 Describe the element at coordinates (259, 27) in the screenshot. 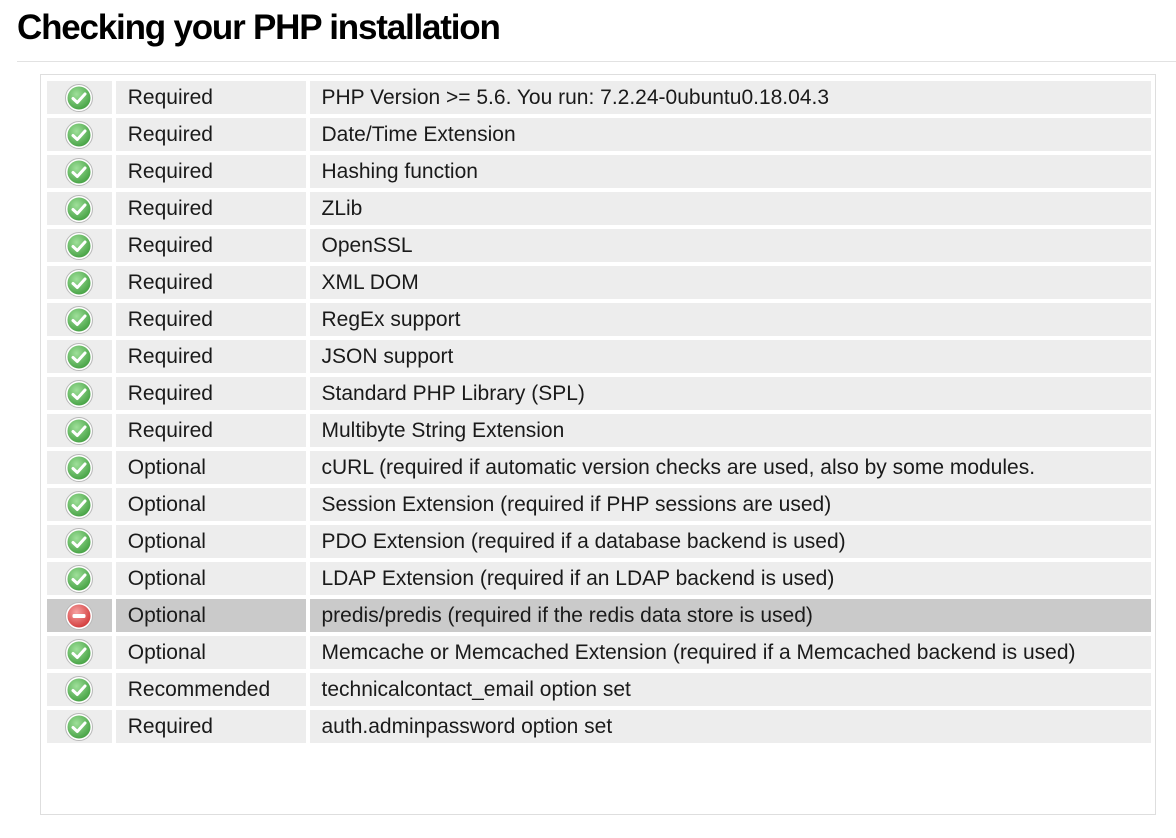

I see `page-title: Checking your PHP installation` at that location.